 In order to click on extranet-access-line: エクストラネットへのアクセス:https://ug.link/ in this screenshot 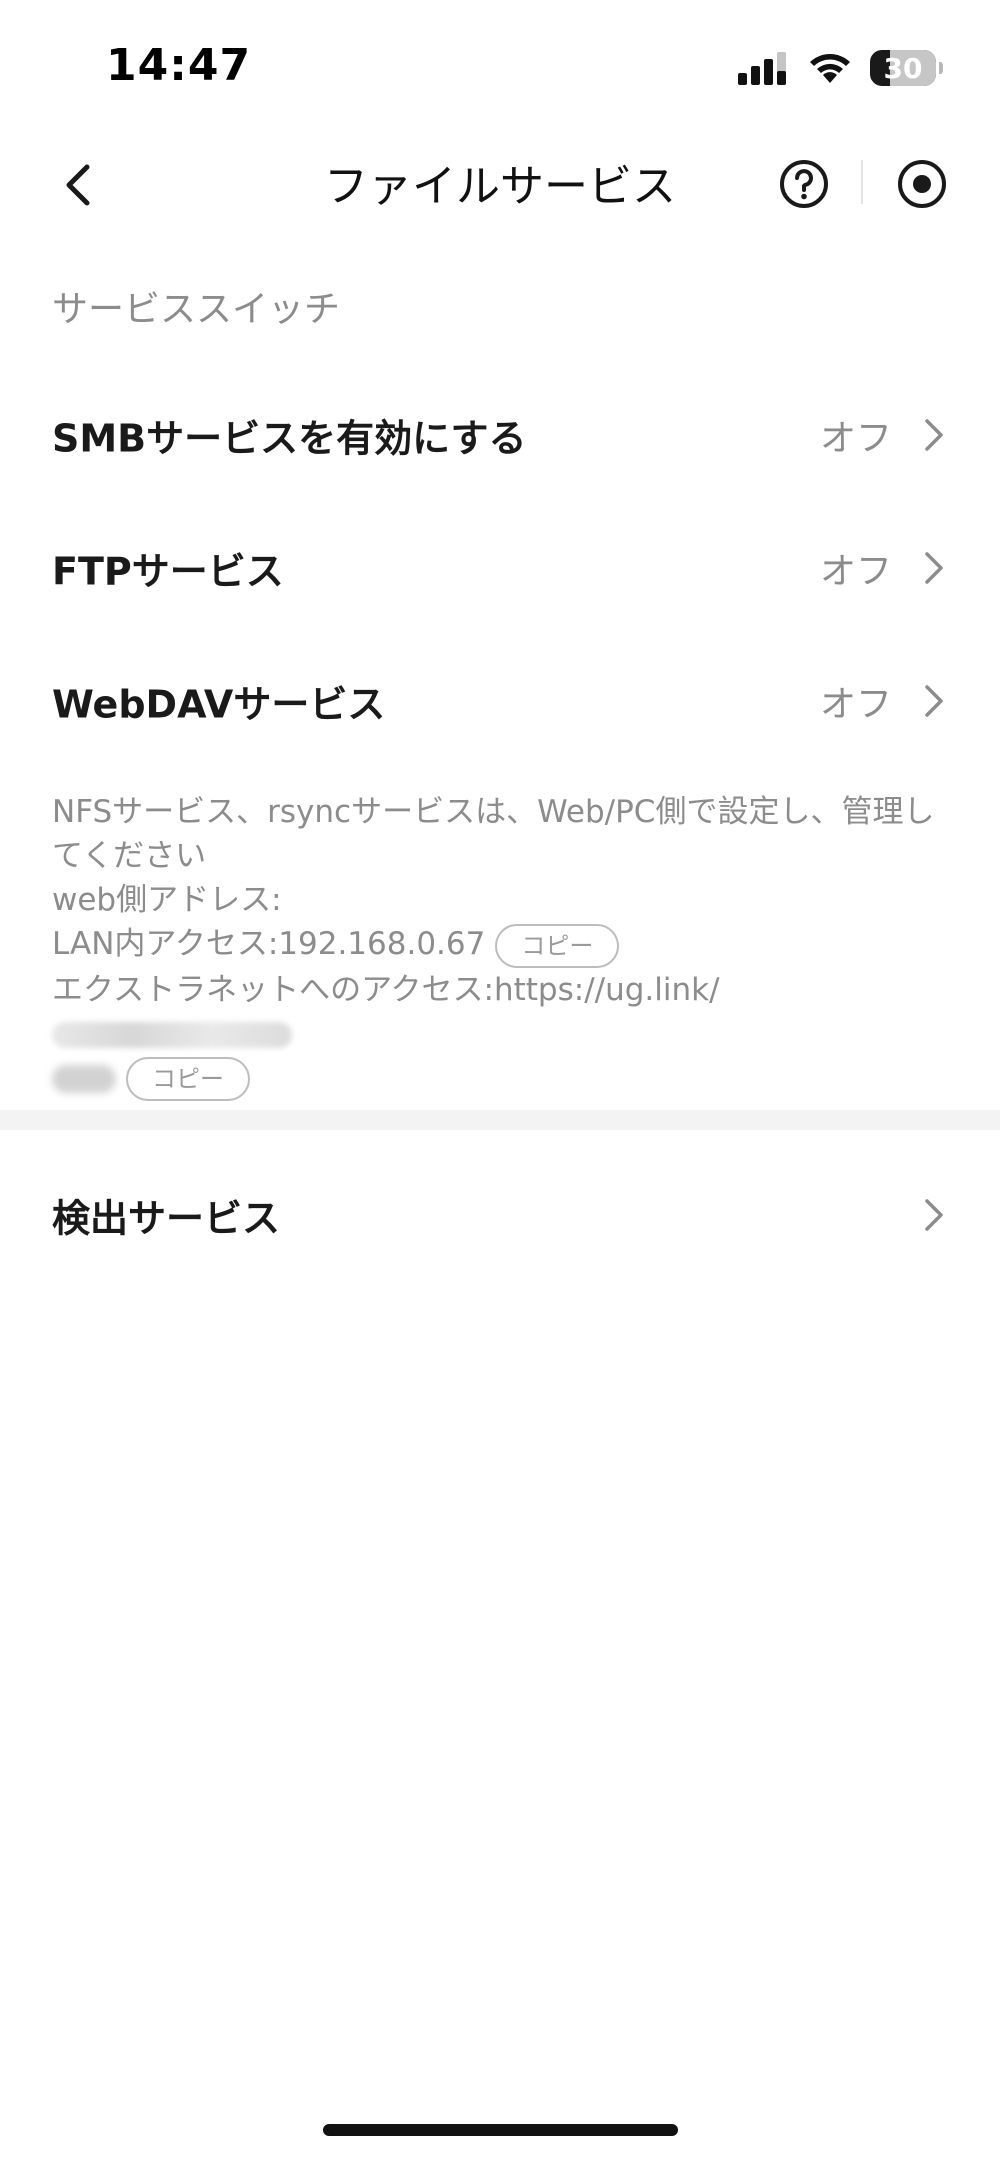, I will do `click(502, 1012)`.